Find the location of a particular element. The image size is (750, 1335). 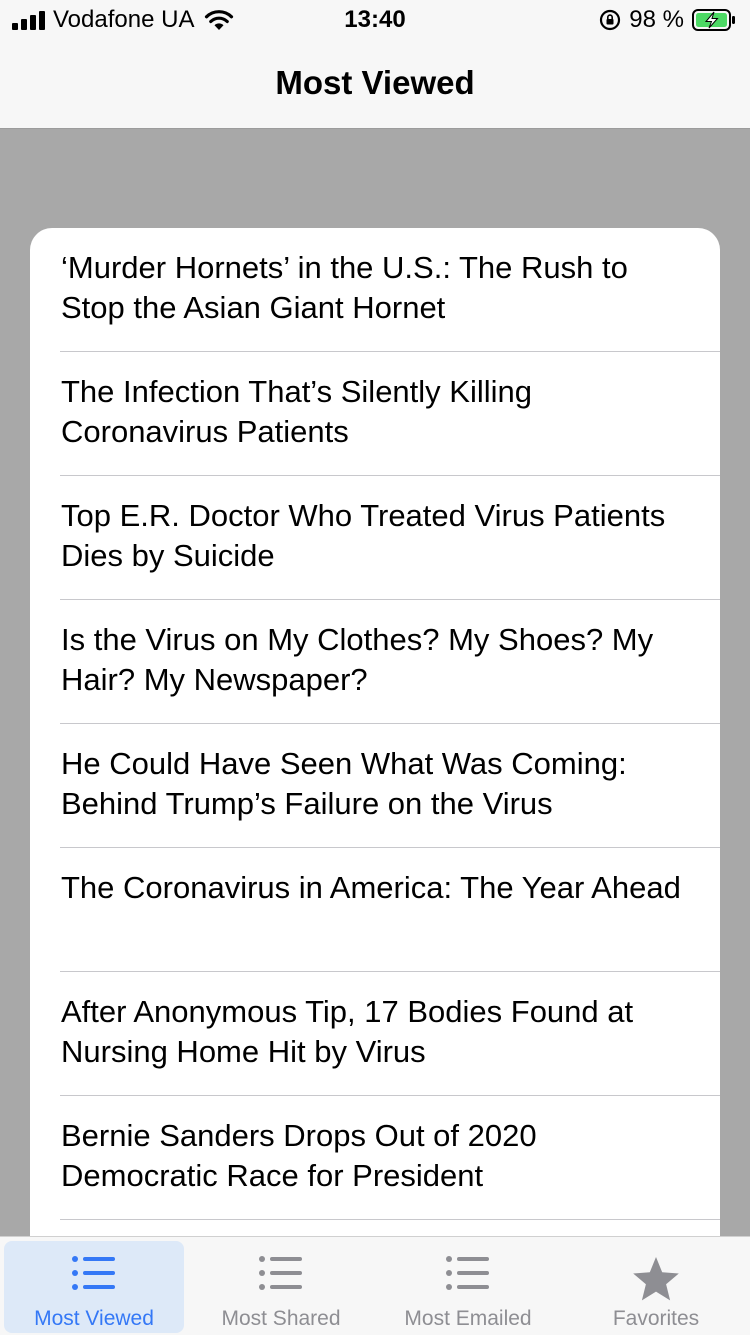

tab-favorites: Favorites is located at coordinates (656, 1287).